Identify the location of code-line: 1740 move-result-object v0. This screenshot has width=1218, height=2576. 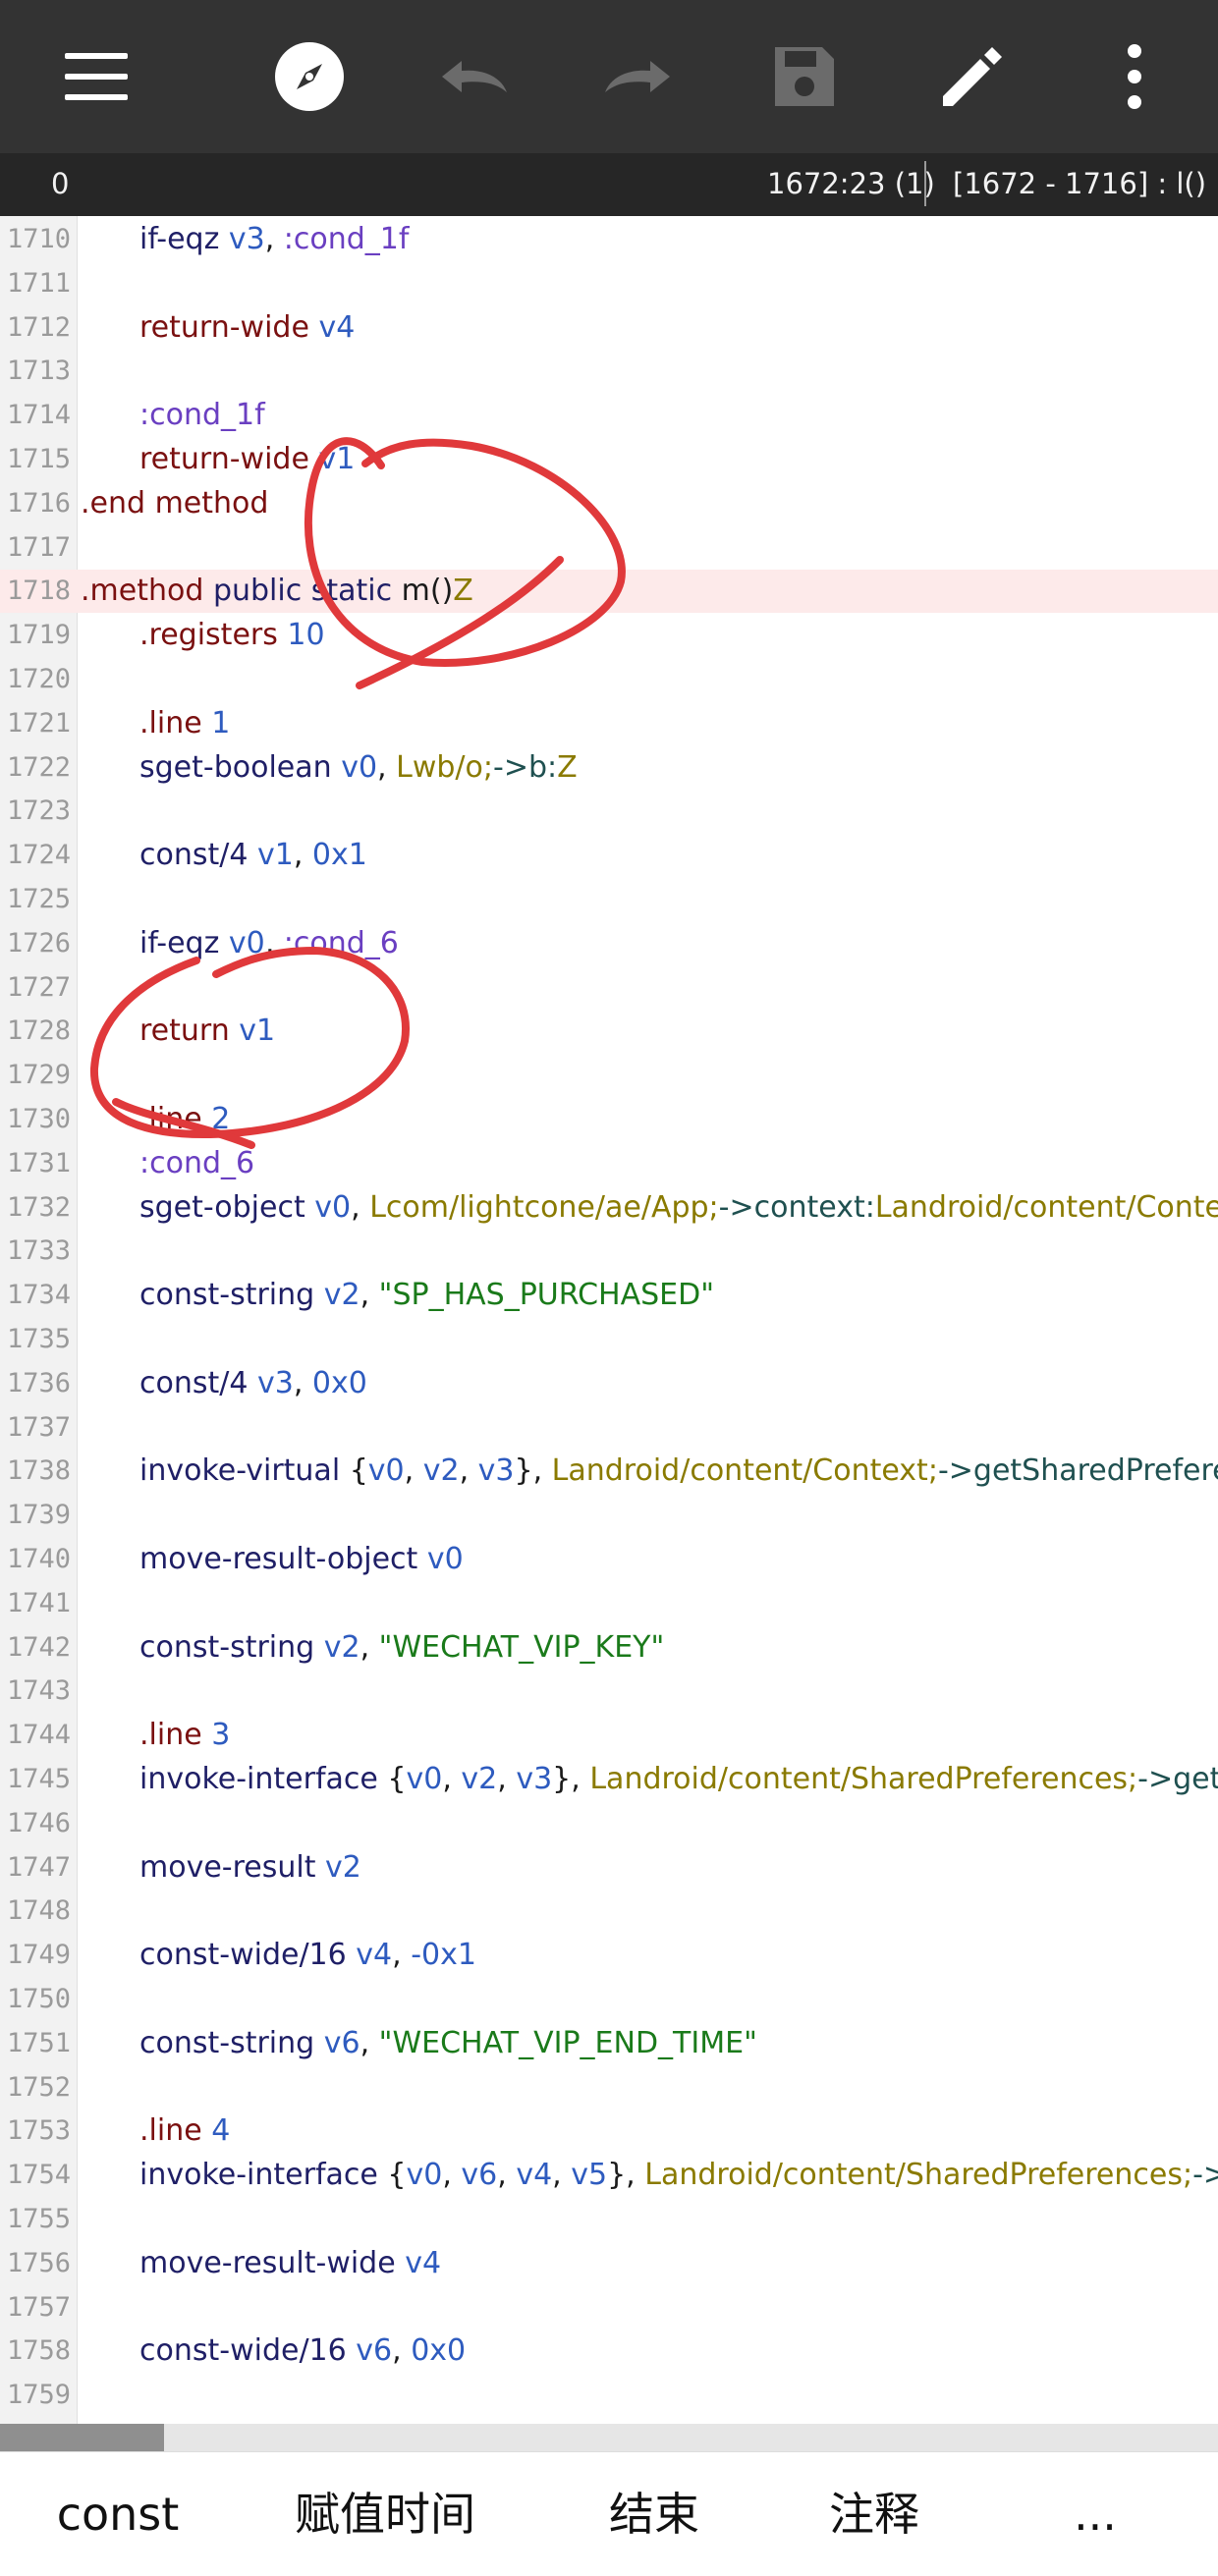
(609, 1560).